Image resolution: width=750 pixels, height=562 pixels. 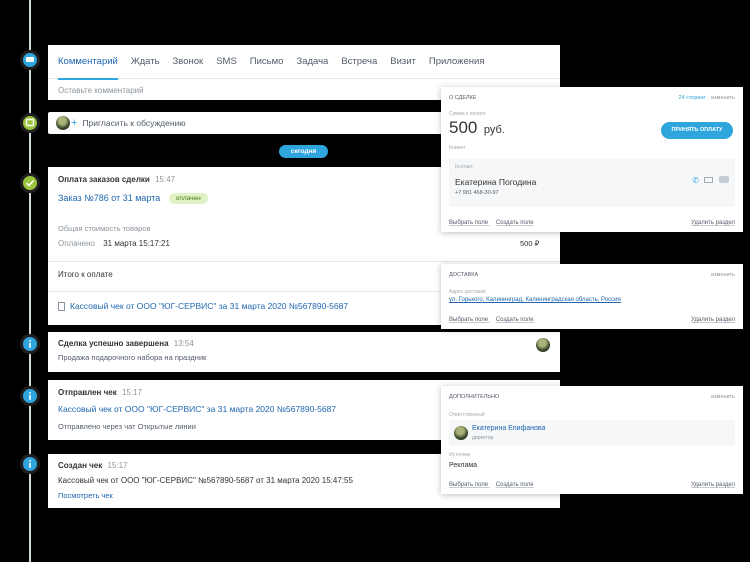 I want to click on contact-phone: +7 981 468-30-97, so click(x=477, y=193).